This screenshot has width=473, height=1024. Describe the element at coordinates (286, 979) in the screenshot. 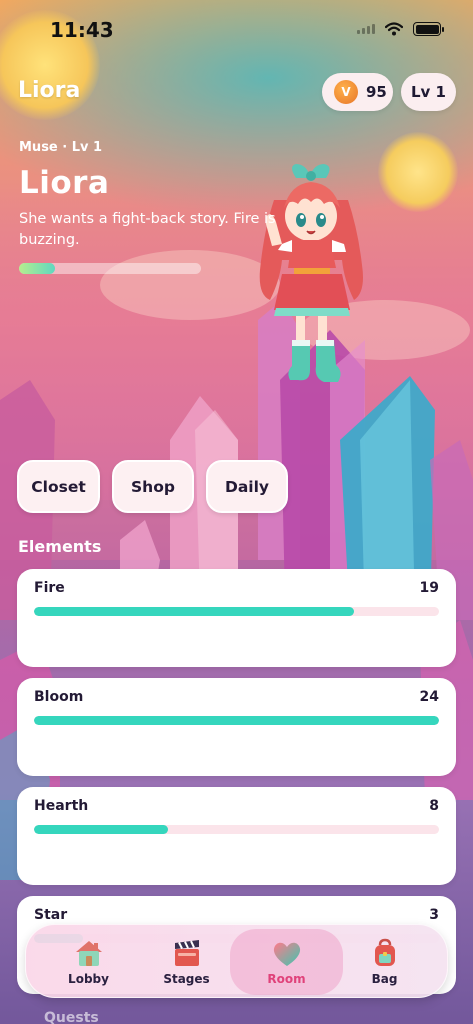

I see `tab-label: Room` at that location.